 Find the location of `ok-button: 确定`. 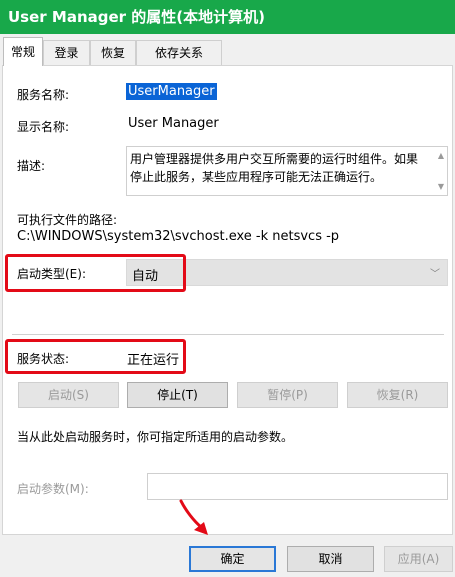

ok-button: 确定 is located at coordinates (232, 559).